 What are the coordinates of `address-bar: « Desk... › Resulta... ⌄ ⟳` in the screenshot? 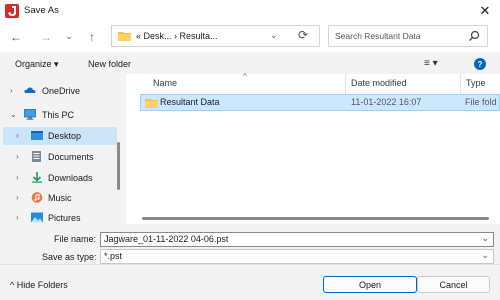 It's located at (215, 36).